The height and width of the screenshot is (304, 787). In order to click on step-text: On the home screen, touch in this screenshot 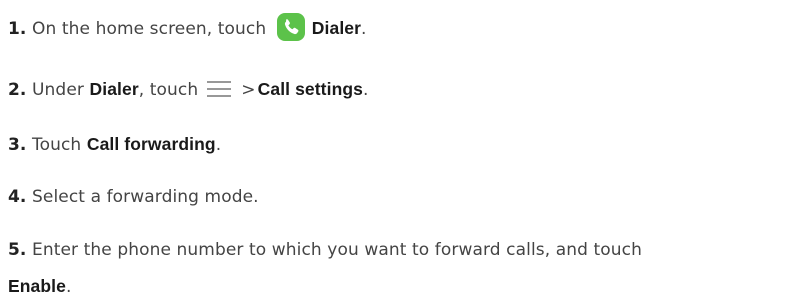, I will do `click(149, 29)`.